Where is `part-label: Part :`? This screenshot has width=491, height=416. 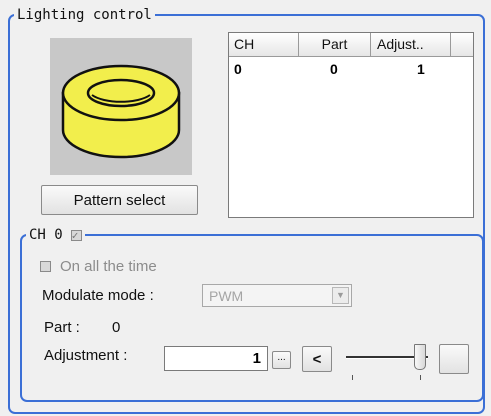 part-label: Part : is located at coordinates (62, 327).